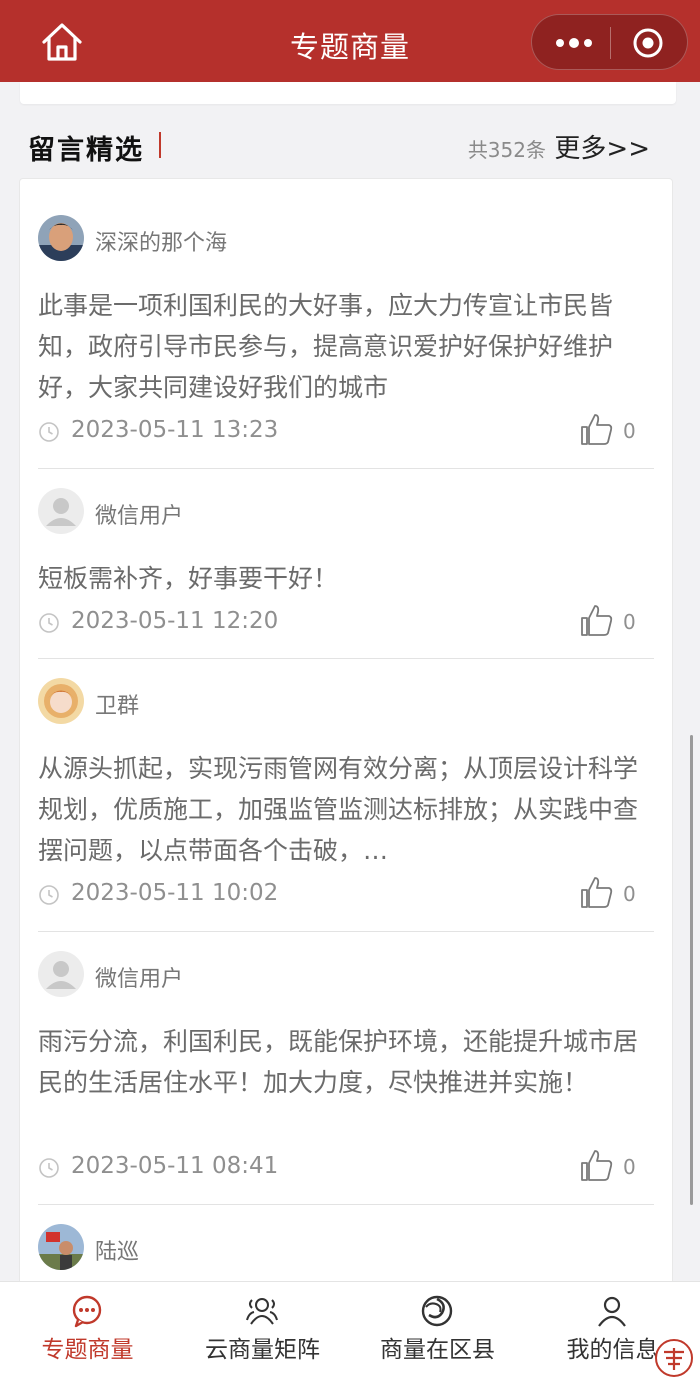  Describe the element at coordinates (437, 1331) in the screenshot. I see `tab-district-consultation: 商量在区县` at that location.